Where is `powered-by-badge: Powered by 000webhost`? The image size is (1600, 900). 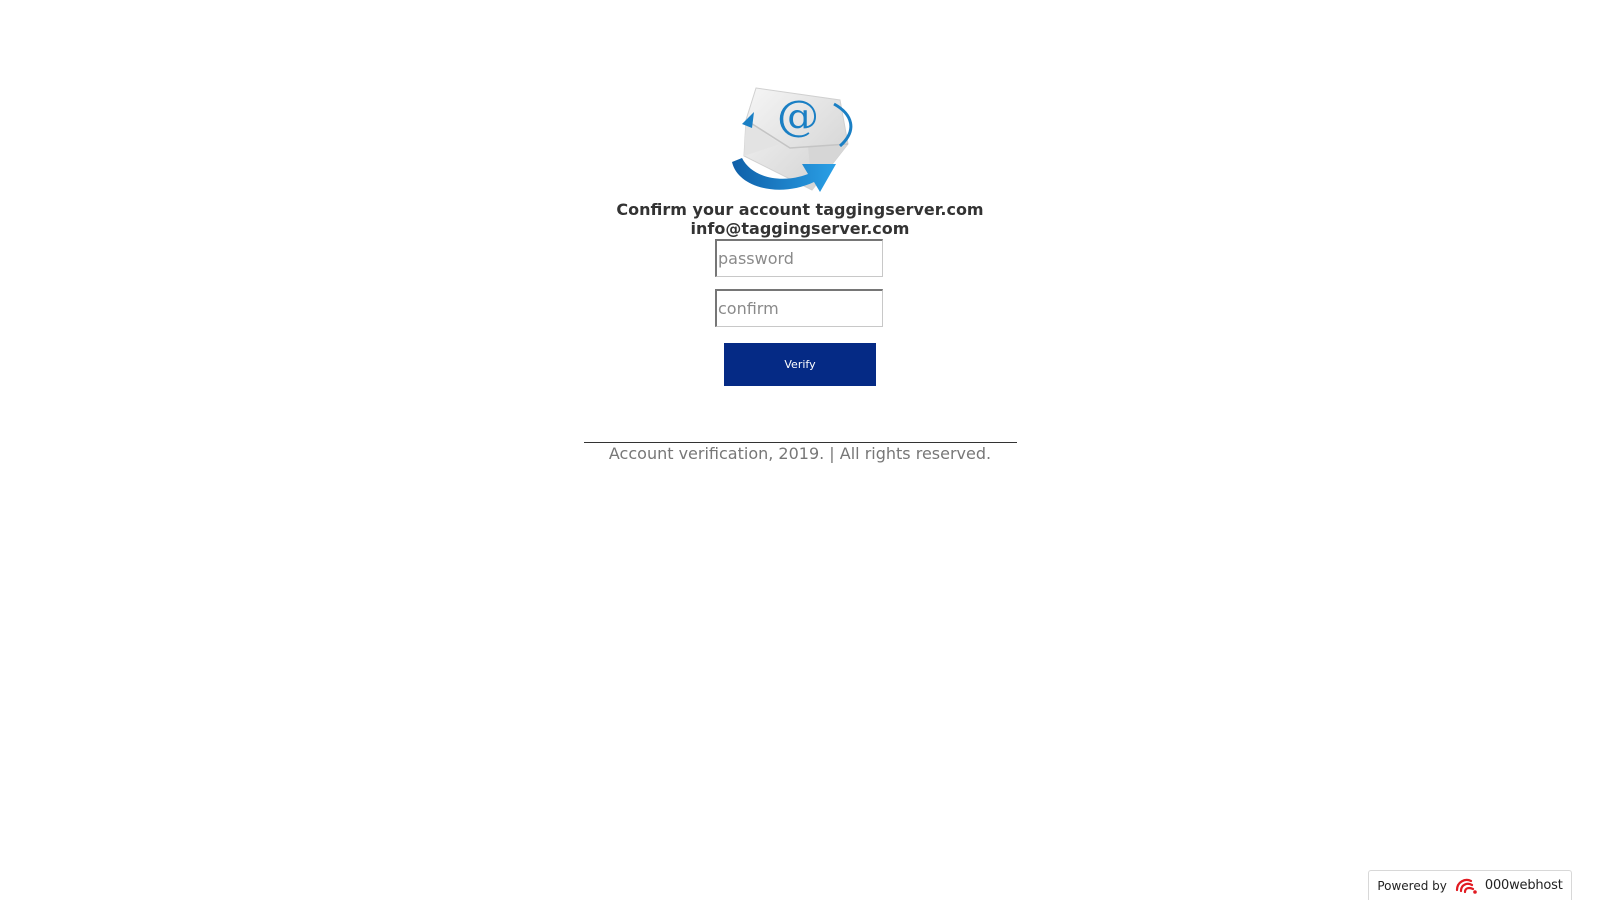
powered-by-badge: Powered by 000webhost is located at coordinates (1470, 885).